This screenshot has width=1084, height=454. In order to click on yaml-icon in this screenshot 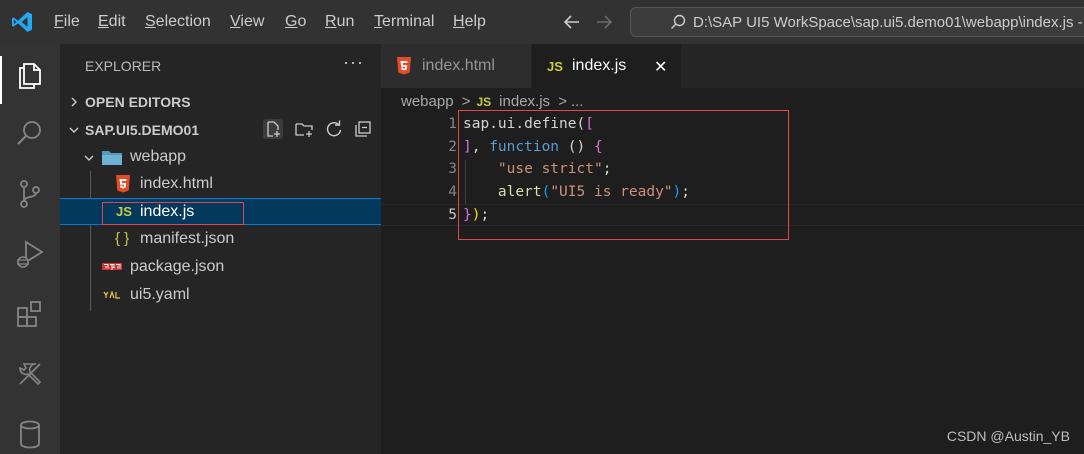, I will do `click(111, 295)`.